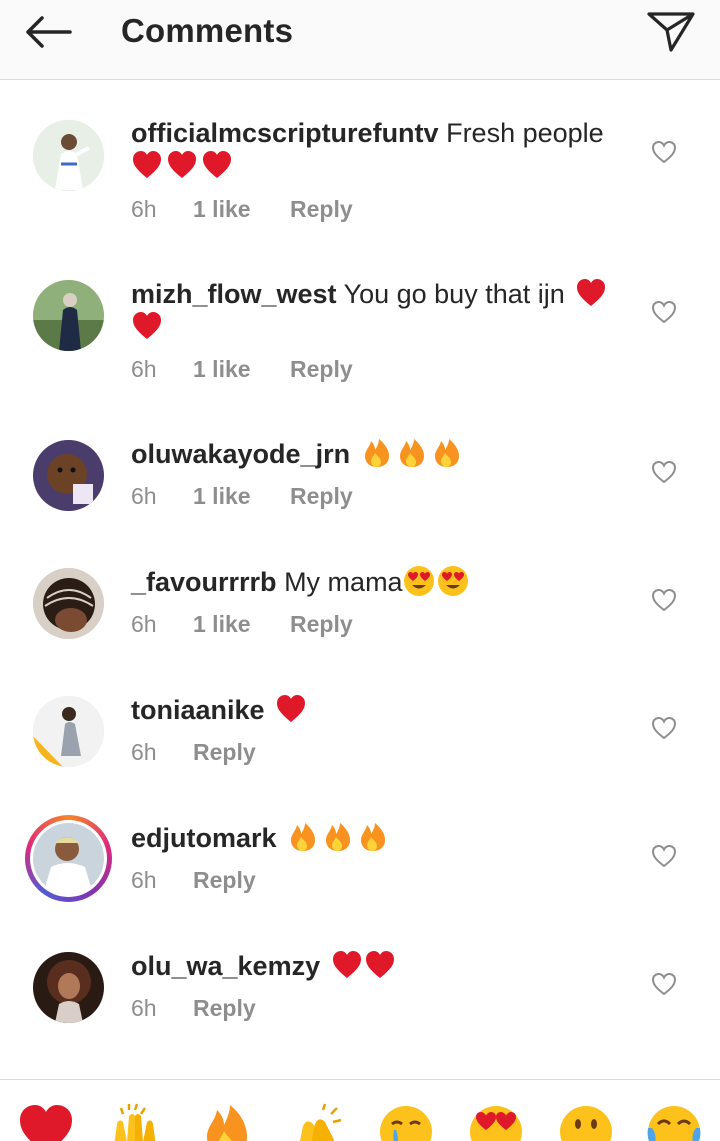 The height and width of the screenshot is (1141, 720). What do you see at coordinates (406, 1121) in the screenshot?
I see `crying-face-icon` at bounding box center [406, 1121].